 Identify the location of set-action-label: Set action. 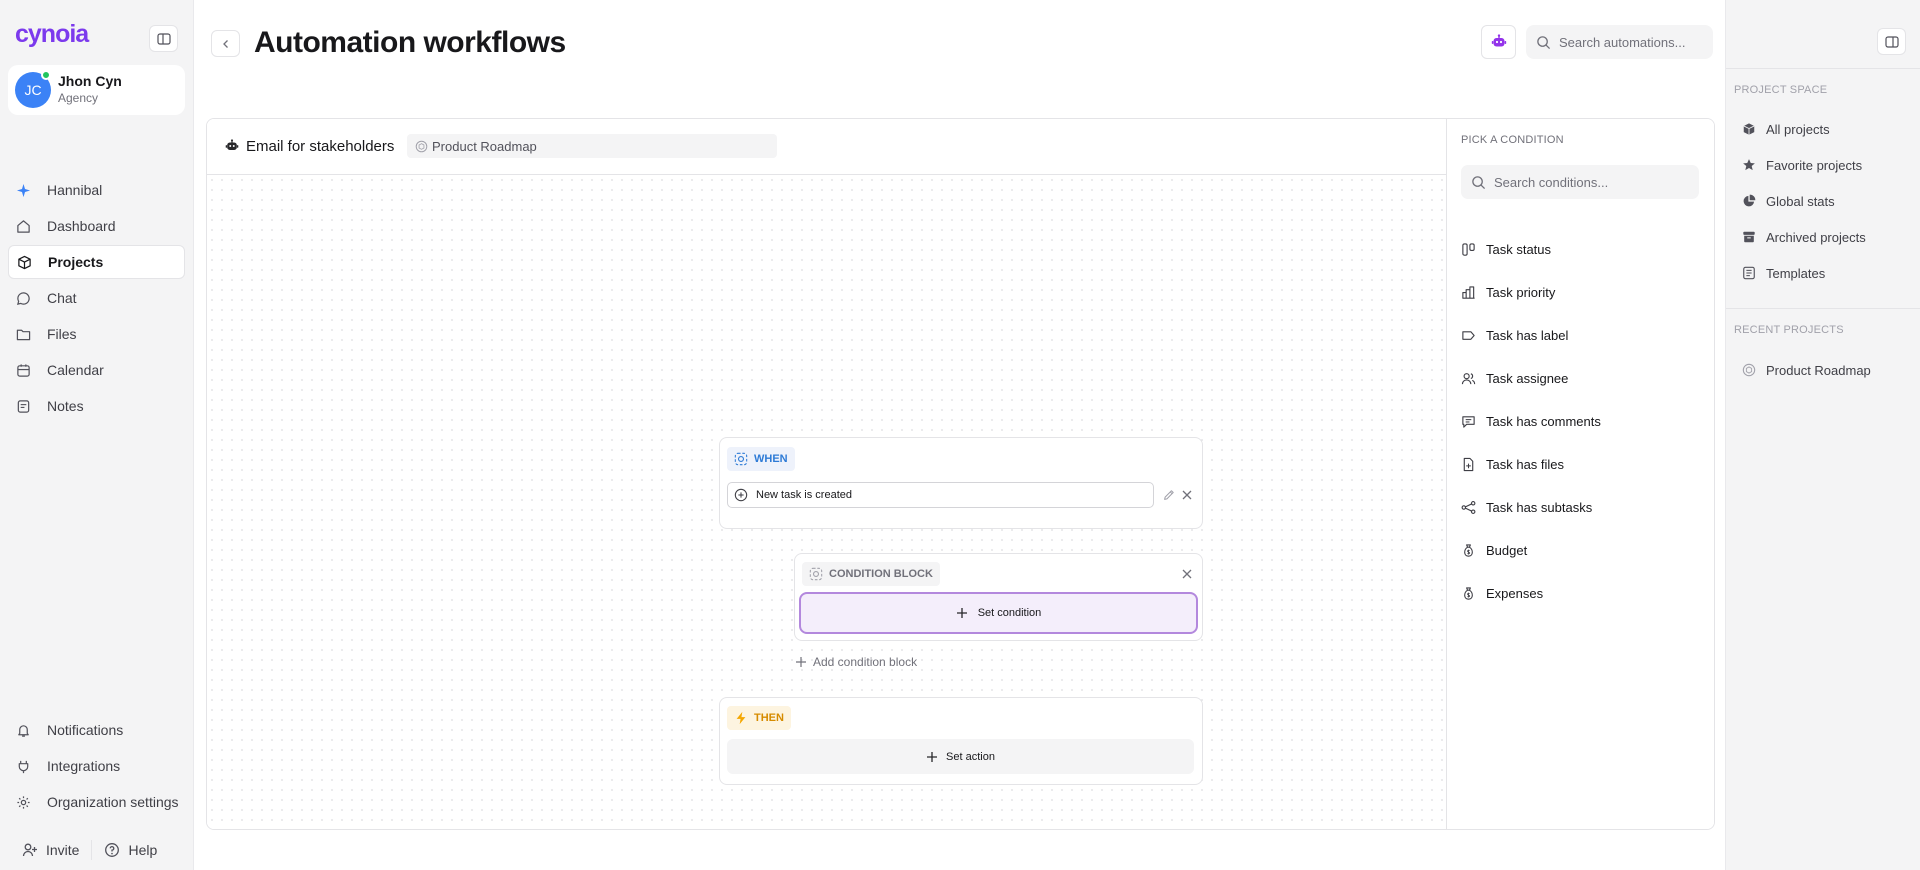
(970, 756).